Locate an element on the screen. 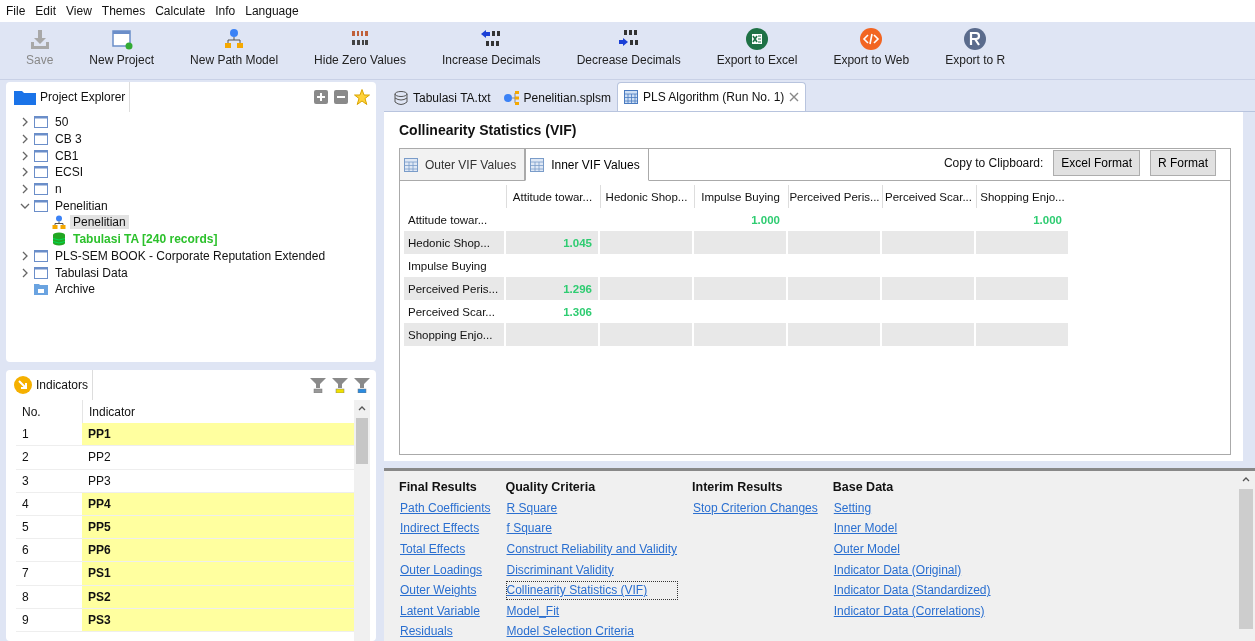  report-link: R Square is located at coordinates (592, 508).